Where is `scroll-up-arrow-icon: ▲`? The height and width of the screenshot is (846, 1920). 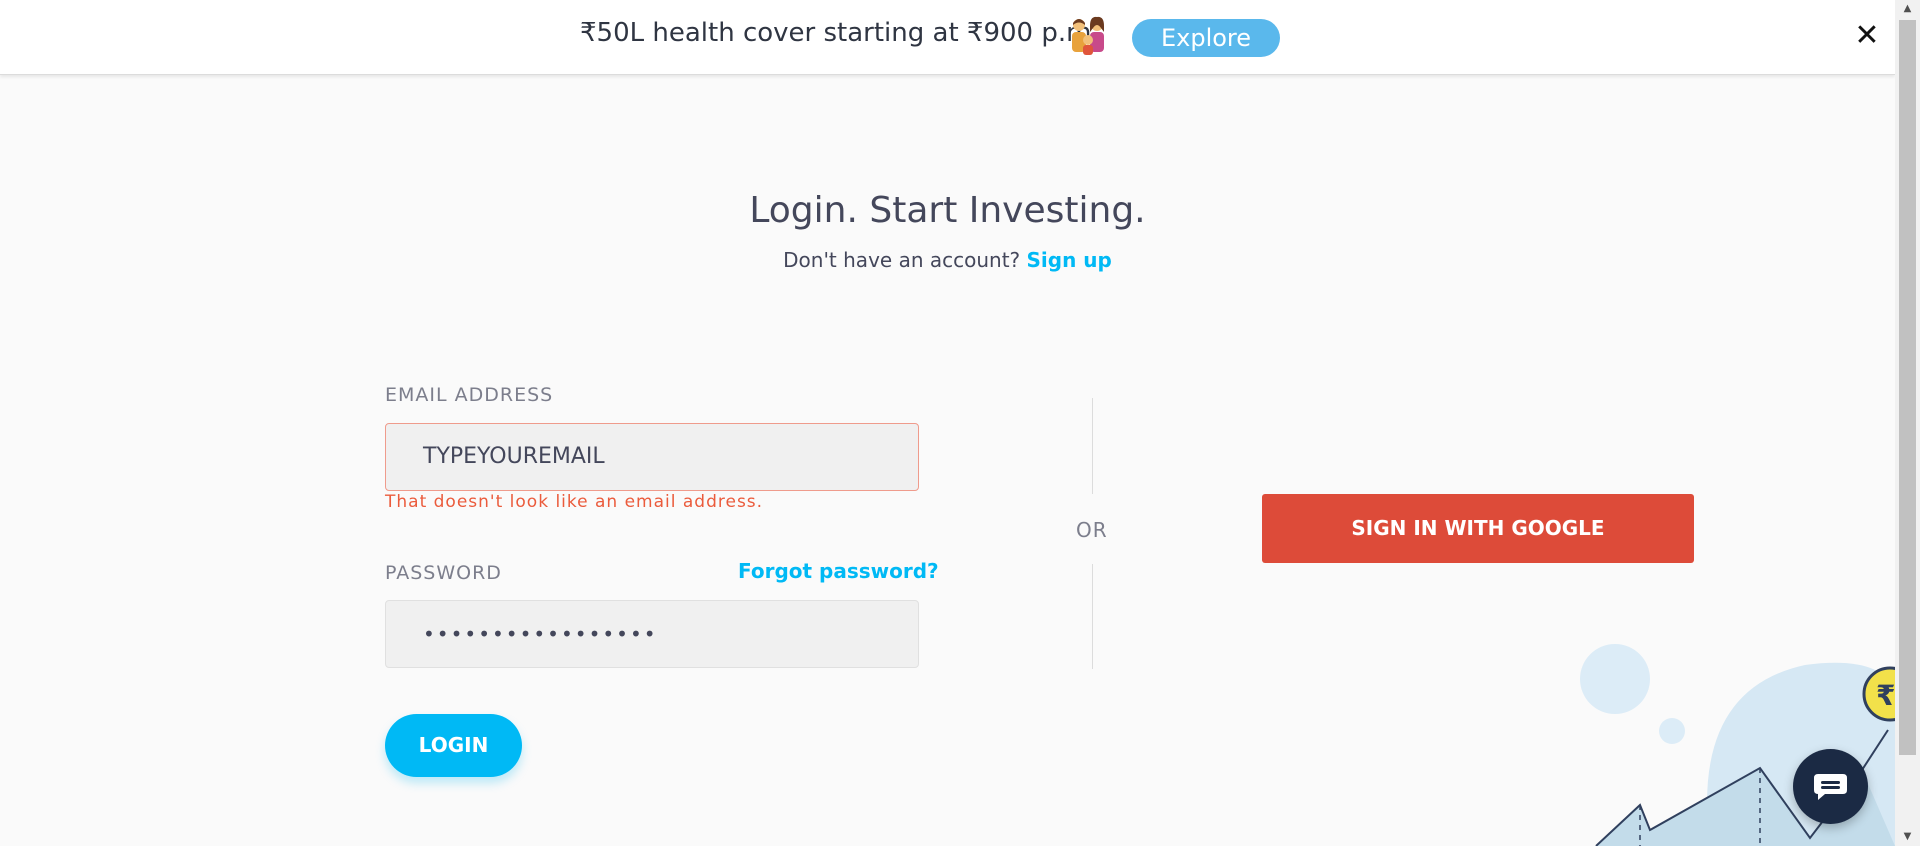
scroll-up-arrow-icon: ▲ is located at coordinates (1907, 9).